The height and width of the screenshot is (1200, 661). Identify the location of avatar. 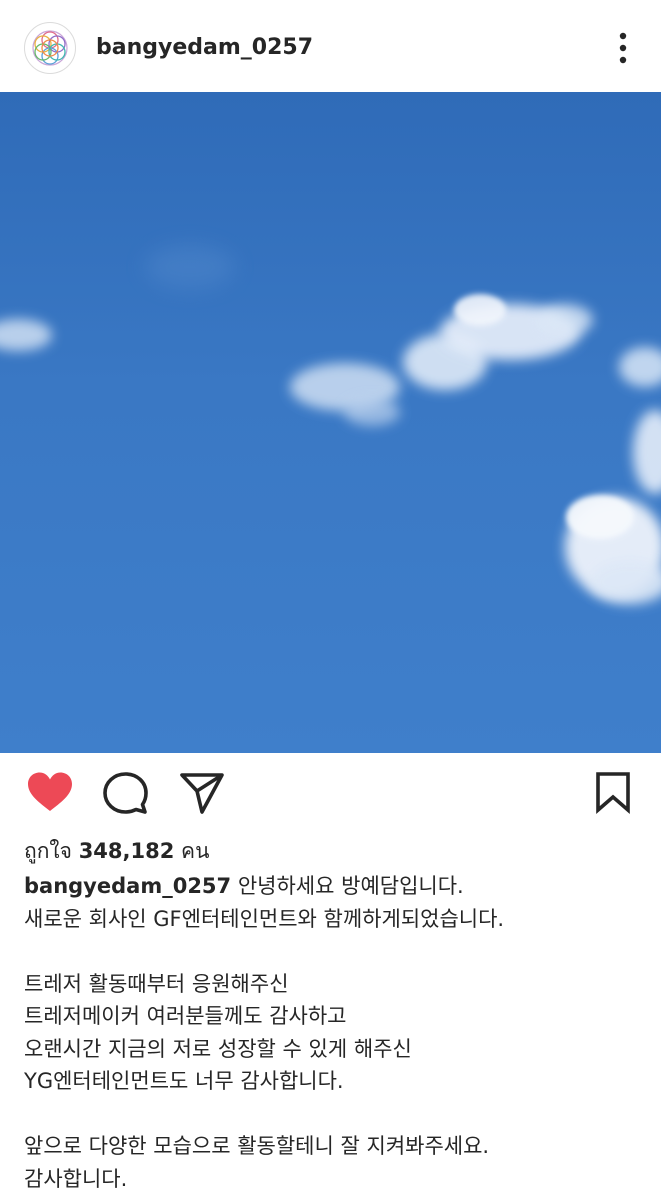
(50, 48).